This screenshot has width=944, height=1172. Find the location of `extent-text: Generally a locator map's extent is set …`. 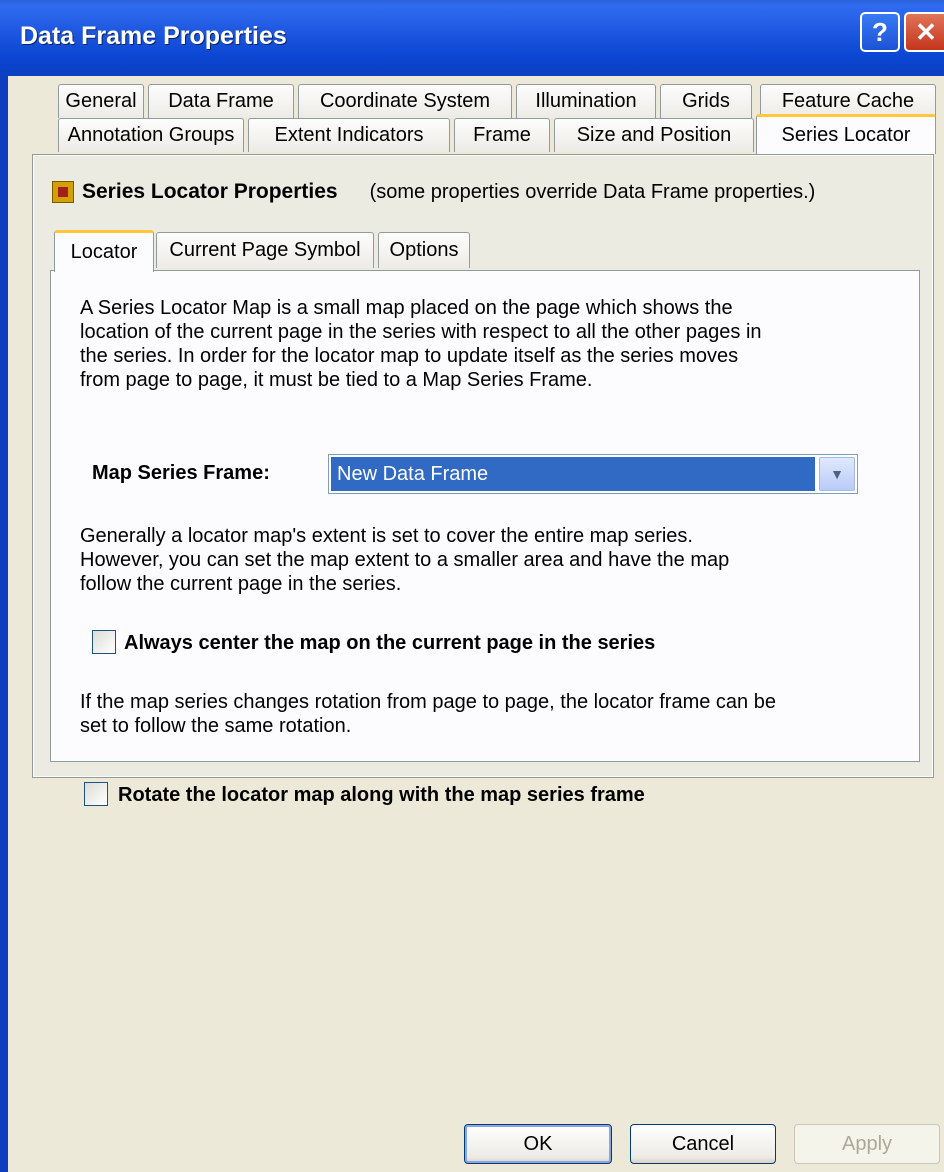

extent-text: Generally a locator map's extent is set … is located at coordinates (404, 560).